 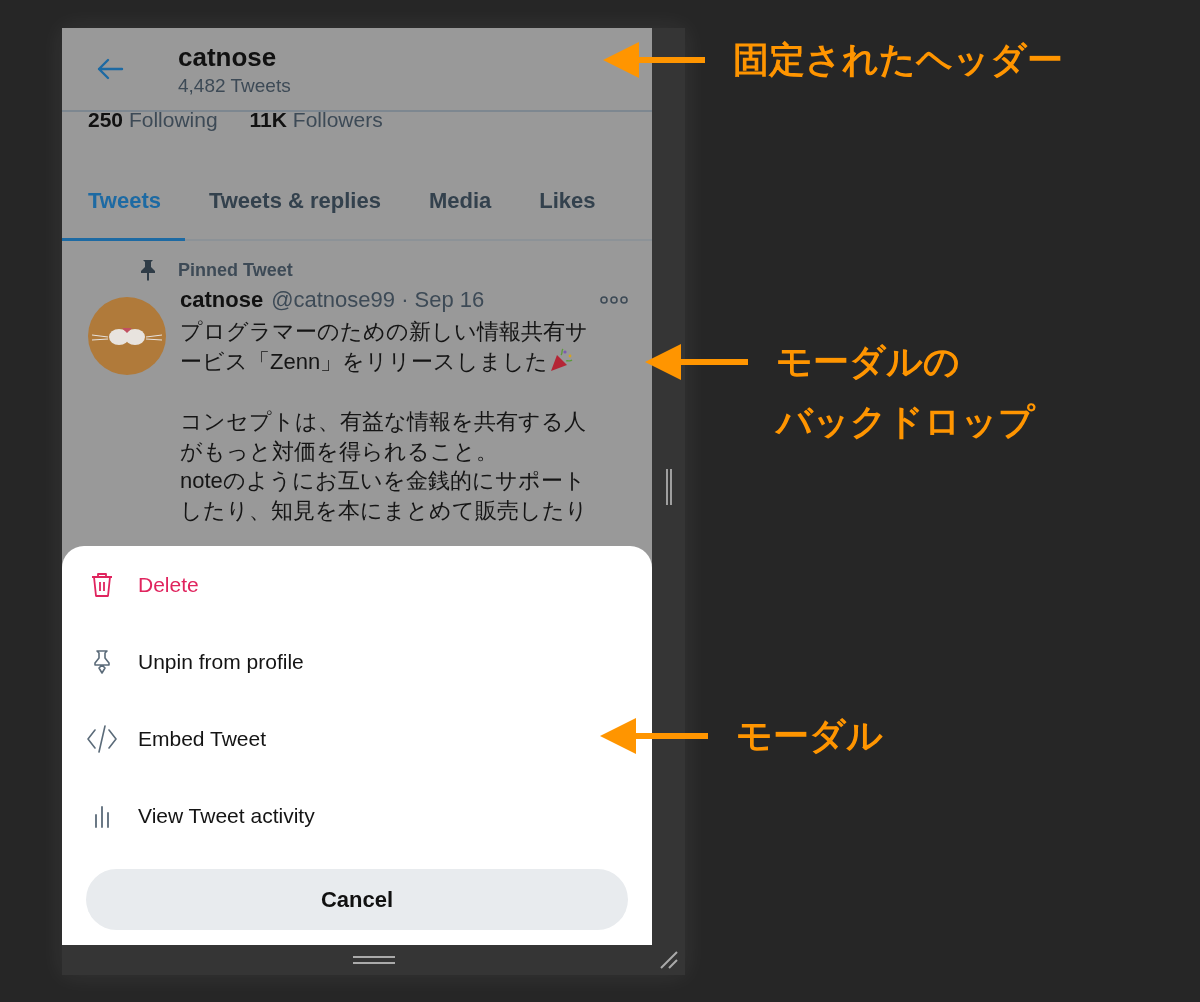 I want to click on follow-stat: 11K Followers, so click(x=316, y=119).